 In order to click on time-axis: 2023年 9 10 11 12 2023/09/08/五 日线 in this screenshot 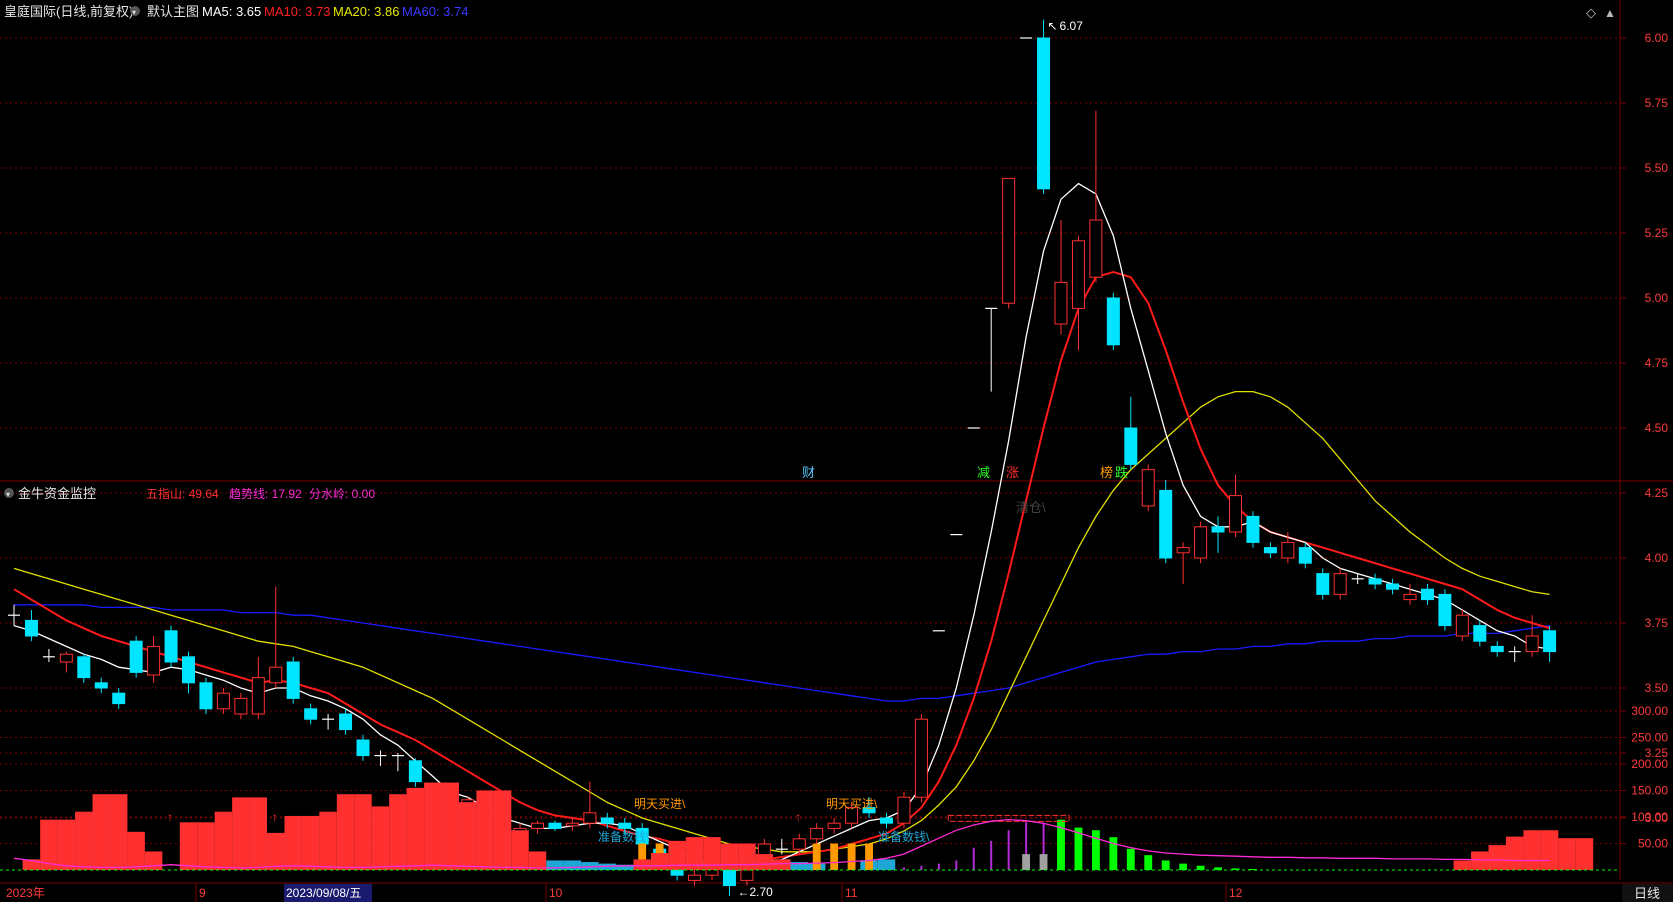, I will do `click(839, 893)`.